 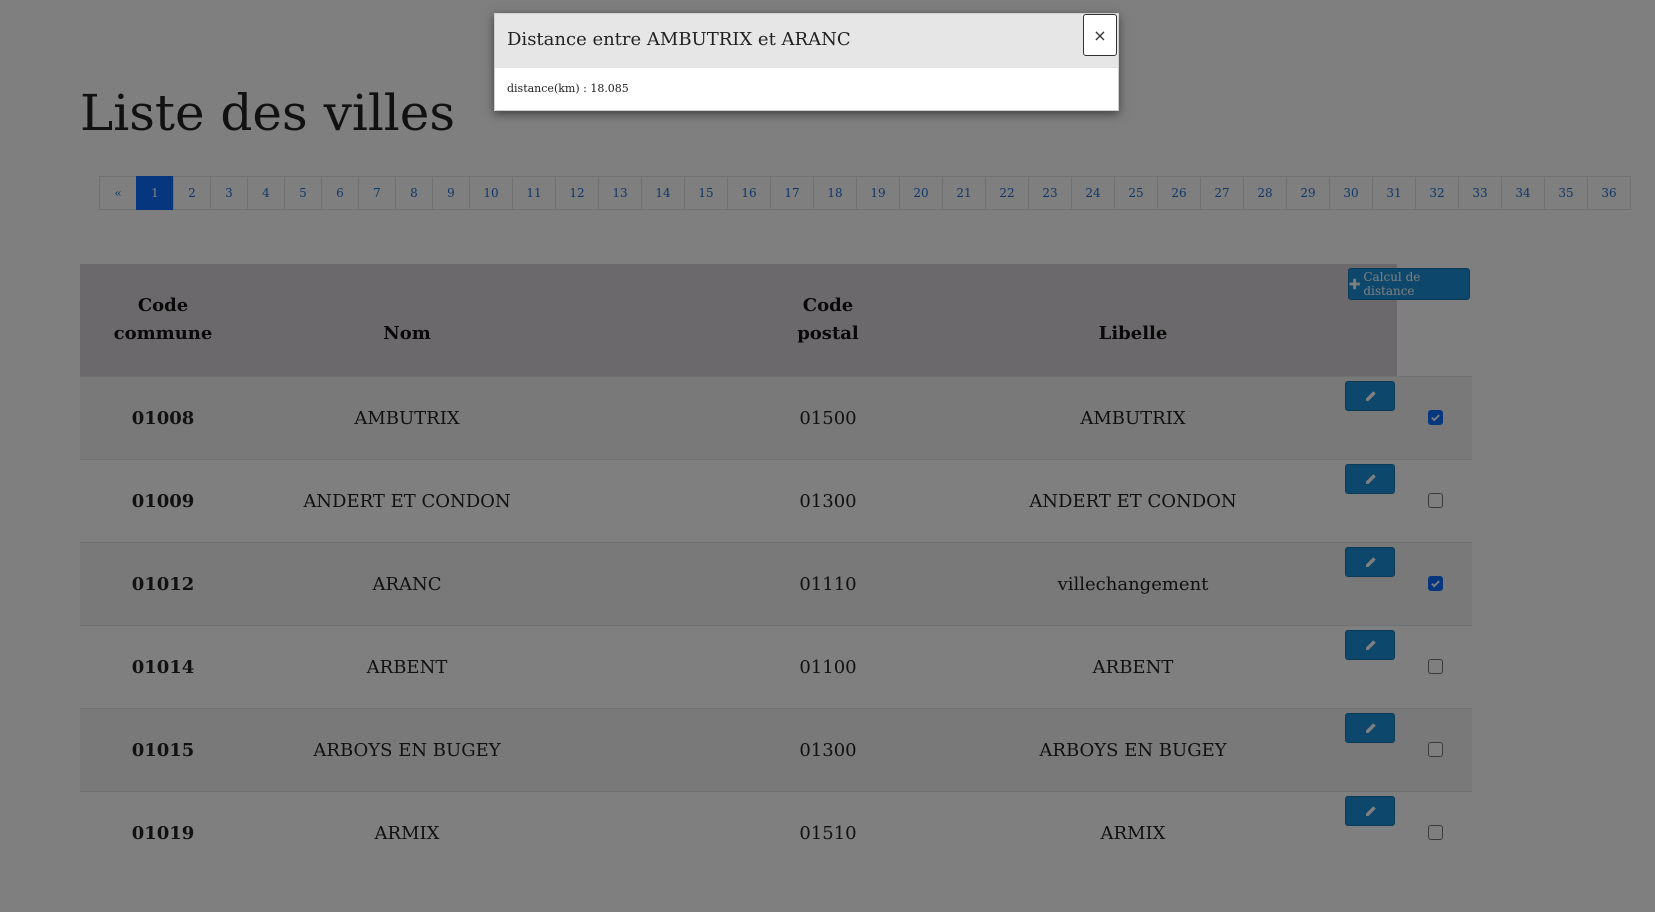 I want to click on modal-body-distance: distance(km) : 18.085, so click(x=568, y=88).